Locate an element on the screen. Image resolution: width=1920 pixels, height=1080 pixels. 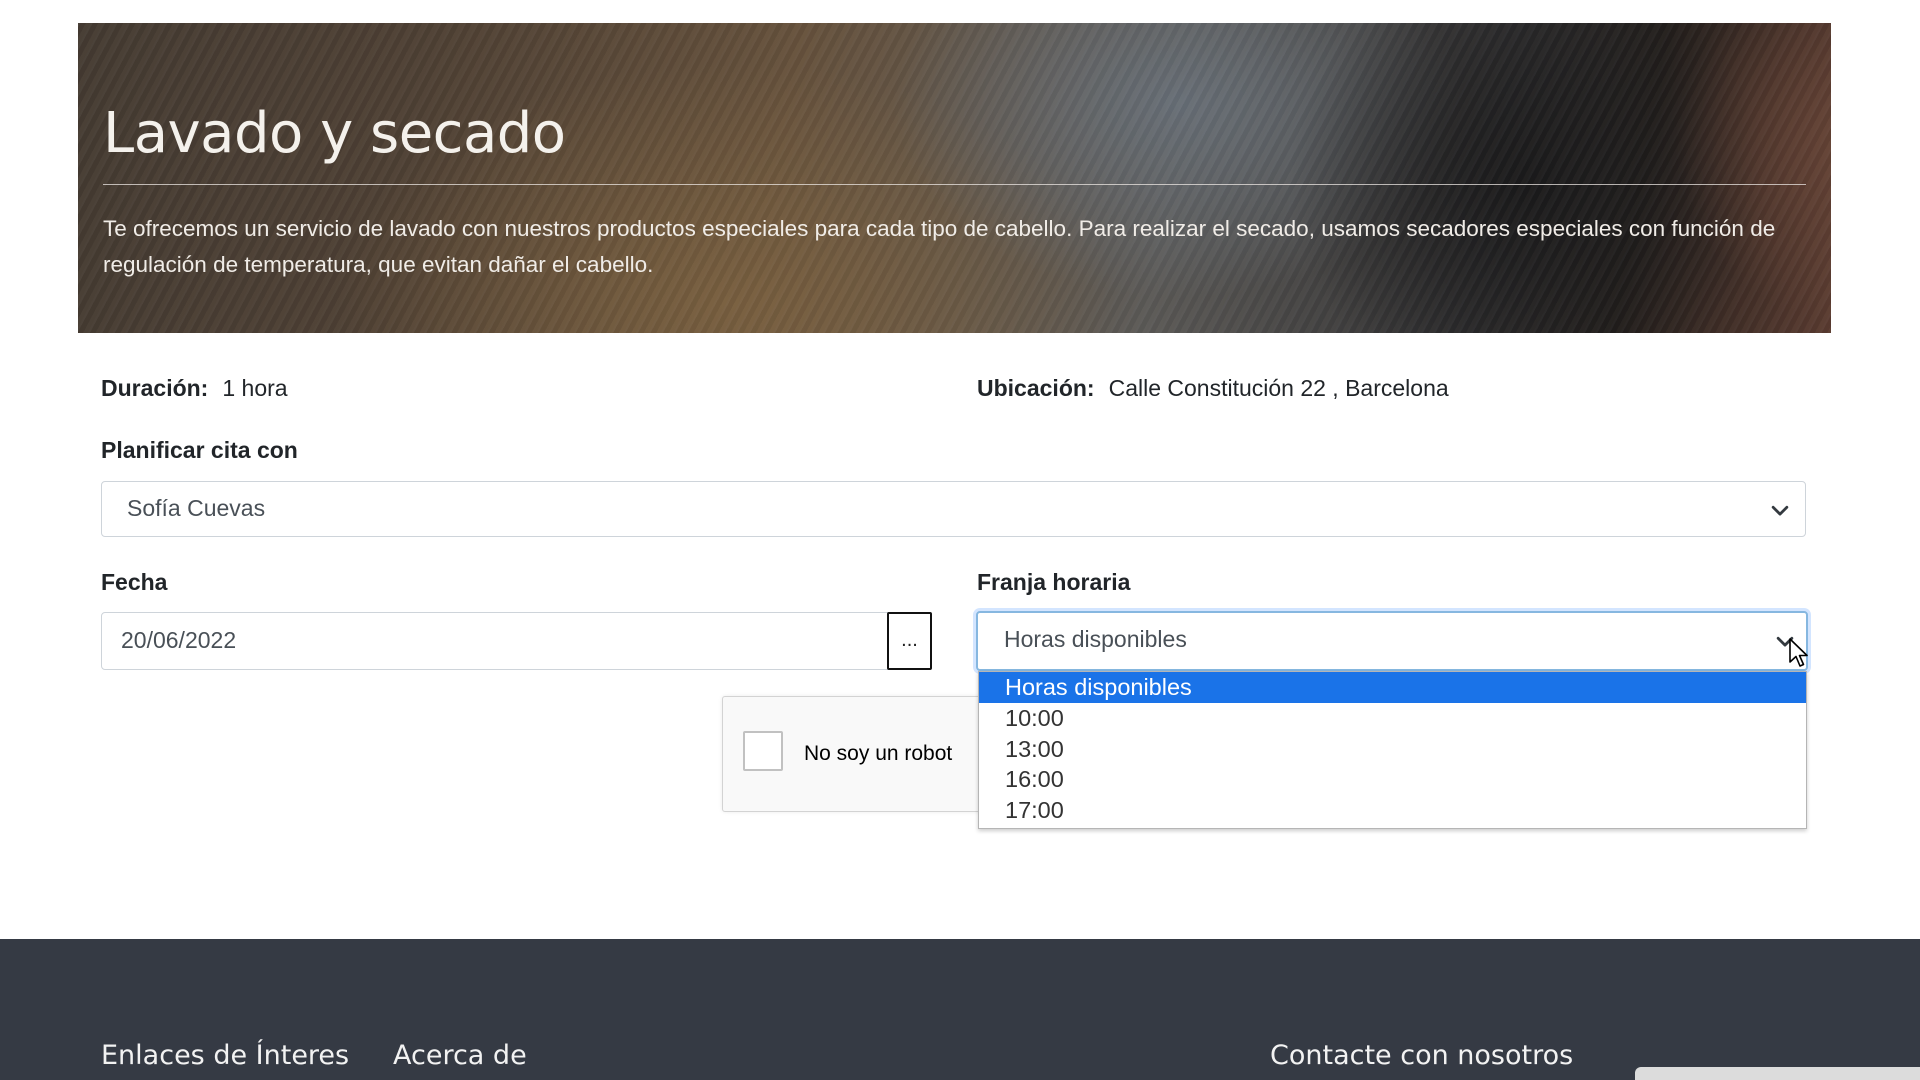
time-slot-select: Horas disponibles is located at coordinates (1392, 641).